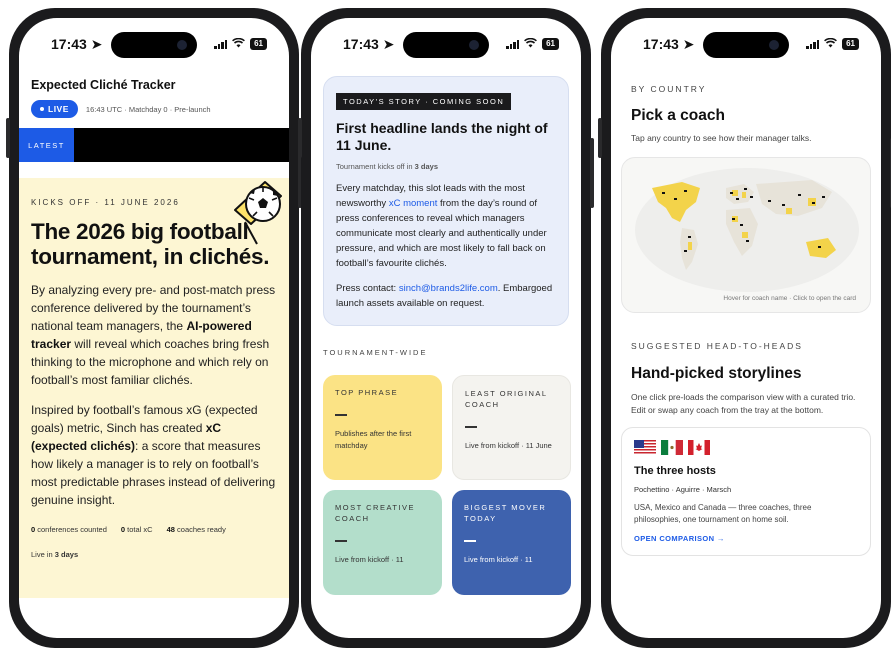 Image resolution: width=891 pixels, height=648 pixels. What do you see at coordinates (54, 109) in the screenshot?
I see `live-badge: LIVE` at bounding box center [54, 109].